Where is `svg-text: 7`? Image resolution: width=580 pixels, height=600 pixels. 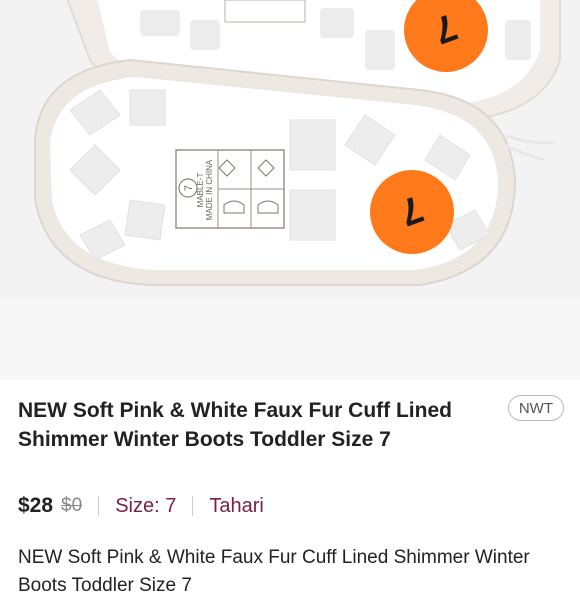
svg-text: 7 is located at coordinates (189, 188).